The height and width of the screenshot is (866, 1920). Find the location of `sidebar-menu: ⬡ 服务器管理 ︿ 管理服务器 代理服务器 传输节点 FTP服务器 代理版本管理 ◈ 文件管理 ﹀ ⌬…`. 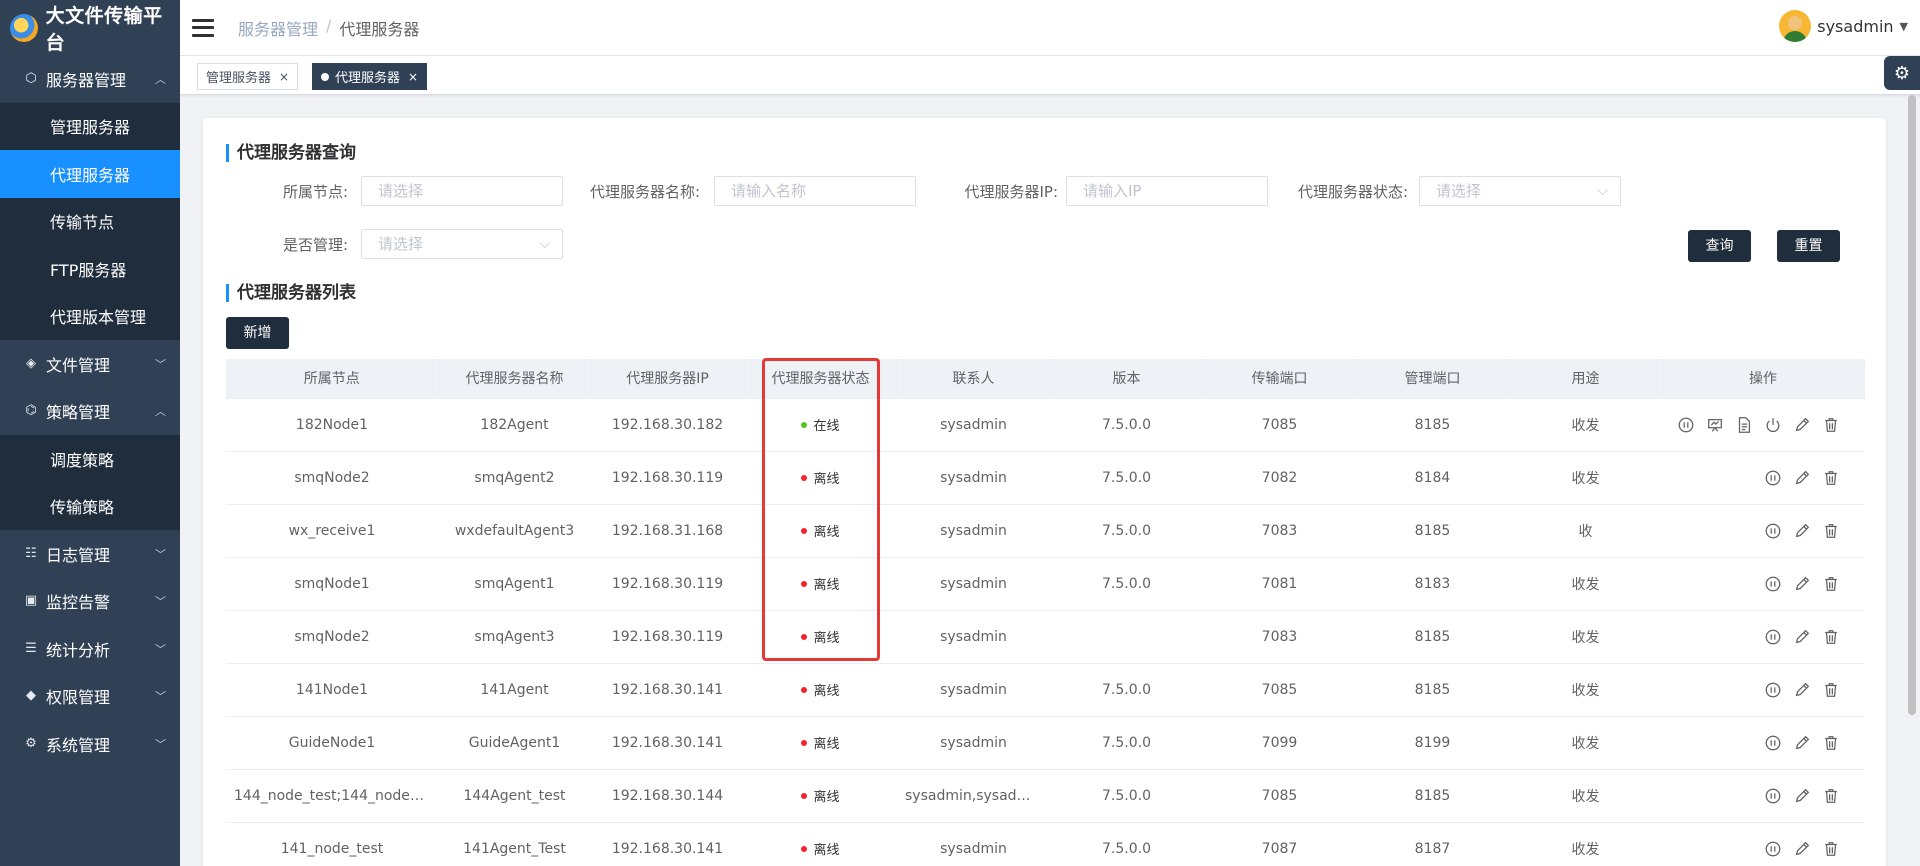

sidebar-menu: ⬡ 服务器管理 ︿ 管理服务器 代理服务器 传输节点 FTP服务器 代理版本管理 ◈ 文件管理 ﹀ ⌬… is located at coordinates (90, 411).